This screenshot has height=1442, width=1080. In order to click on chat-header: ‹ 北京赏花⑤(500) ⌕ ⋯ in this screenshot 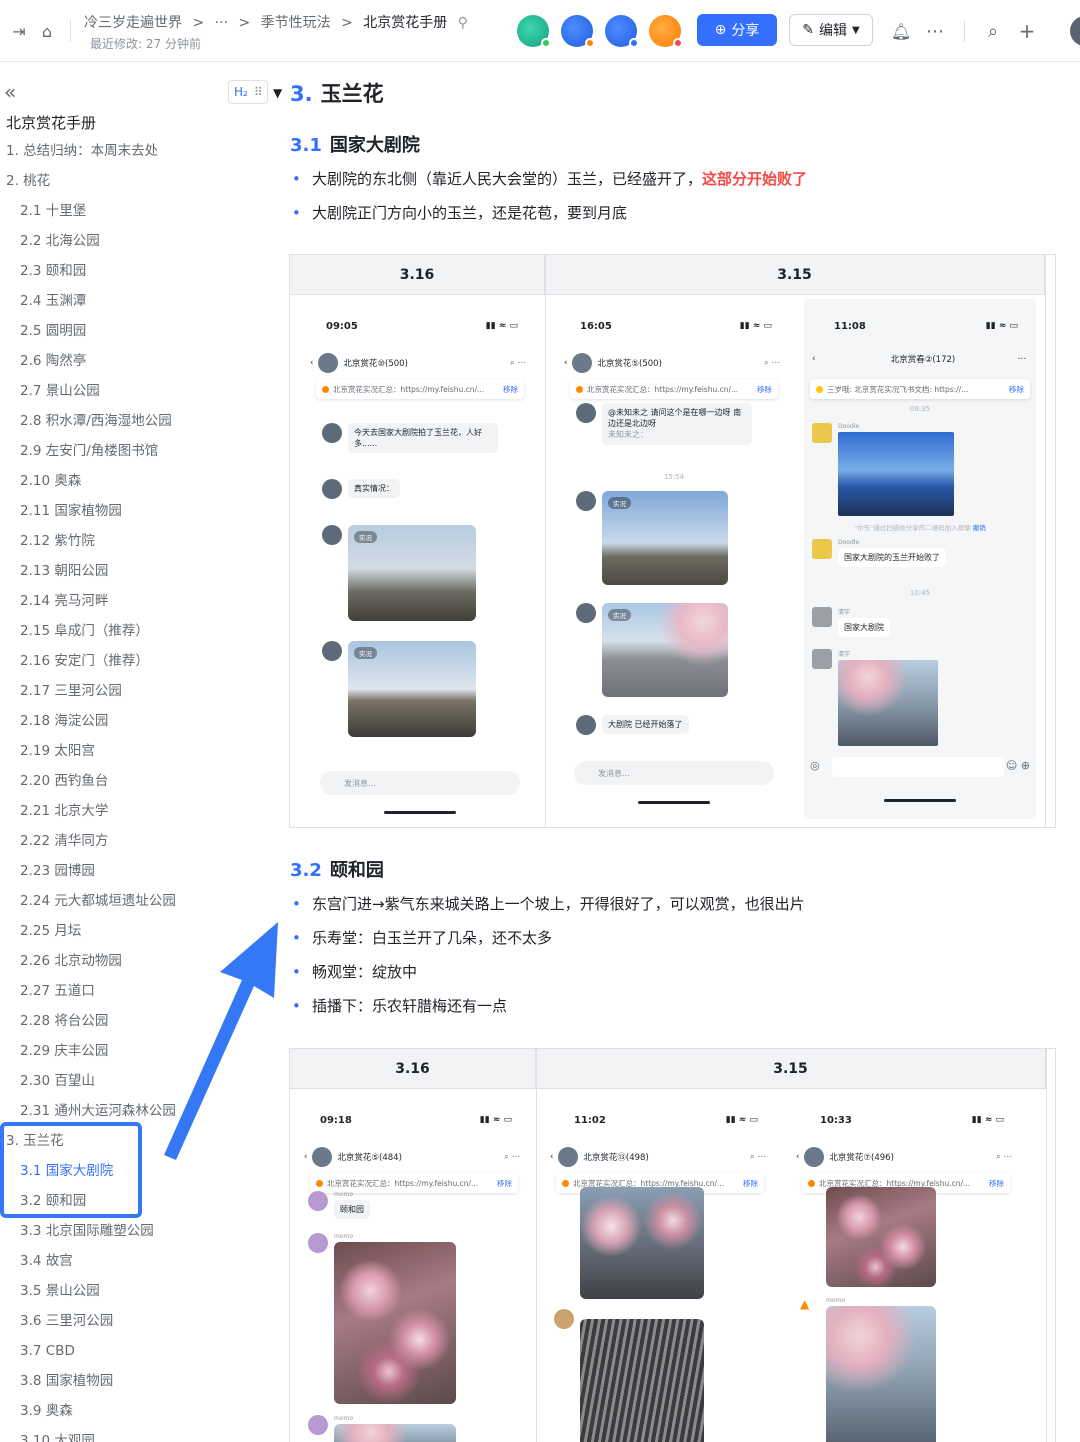, I will do `click(674, 363)`.